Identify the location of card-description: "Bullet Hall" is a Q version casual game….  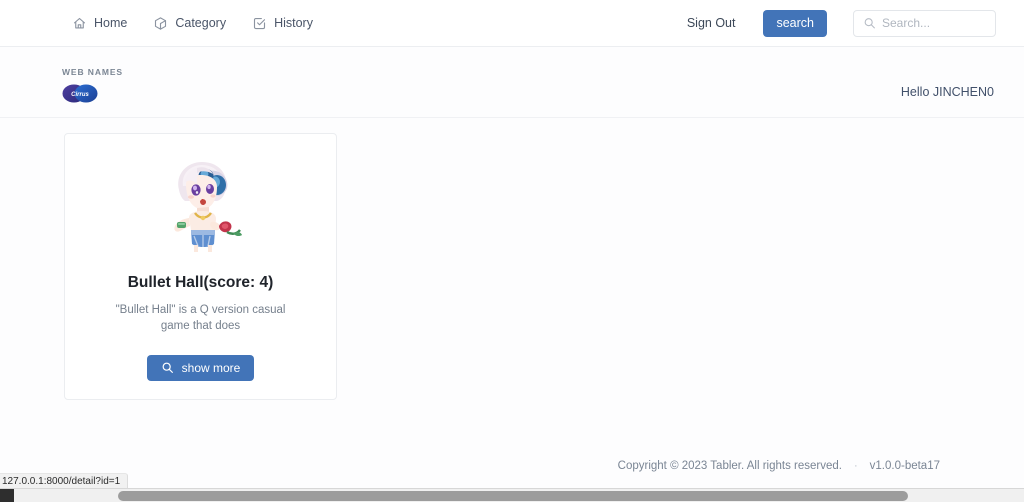
(200, 318).